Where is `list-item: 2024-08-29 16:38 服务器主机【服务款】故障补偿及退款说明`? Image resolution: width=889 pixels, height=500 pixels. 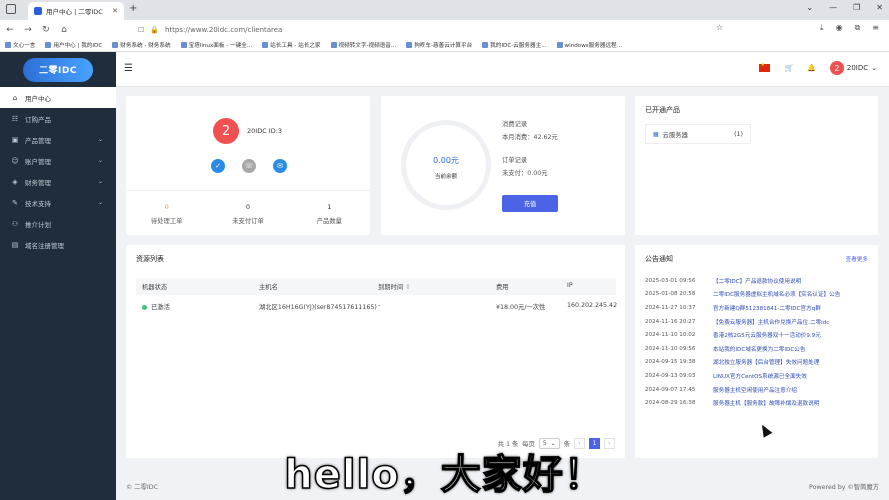
list-item: 2024-08-29 16:38 服务器主机【服务款】故障补偿及退款说明 is located at coordinates (760, 403).